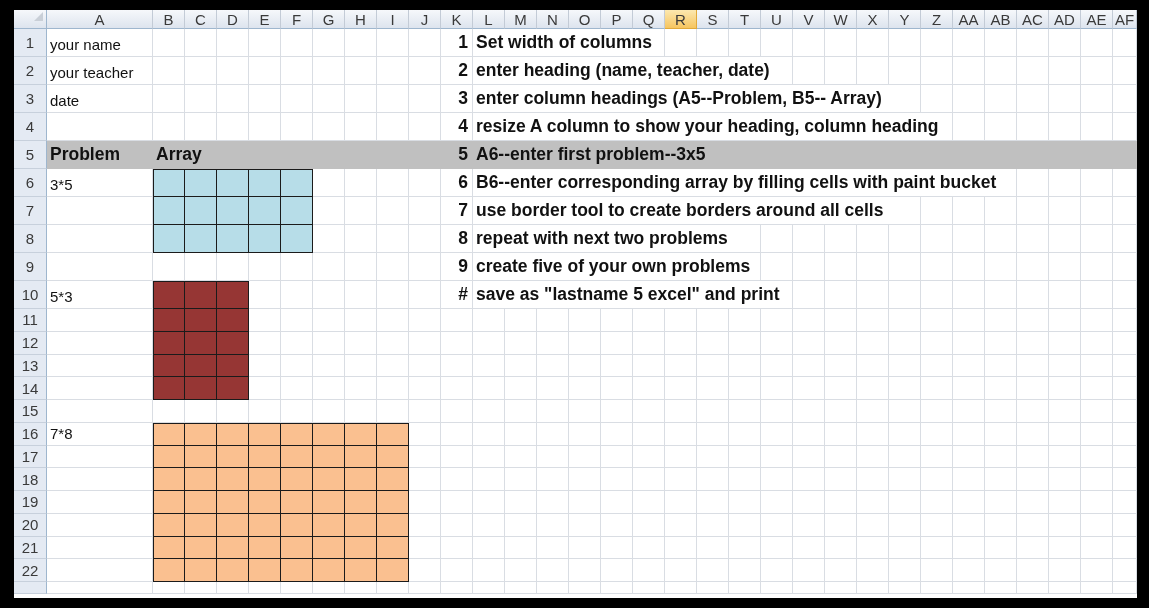 Image resolution: width=1149 pixels, height=608 pixels. Describe the element at coordinates (585, 19) in the screenshot. I see `column-header: O` at that location.